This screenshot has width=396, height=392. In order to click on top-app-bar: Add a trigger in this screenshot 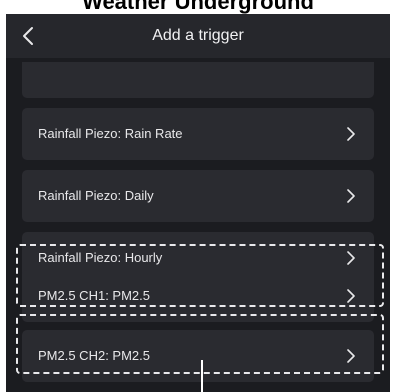, I will do `click(198, 36)`.